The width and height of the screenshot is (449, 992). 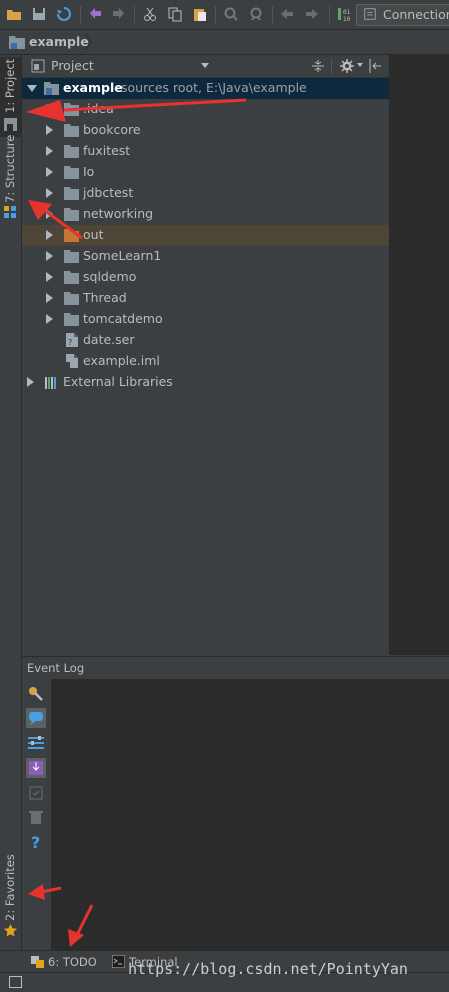 What do you see at coordinates (45, 892) in the screenshot?
I see `annotation-arrow-favorites` at bounding box center [45, 892].